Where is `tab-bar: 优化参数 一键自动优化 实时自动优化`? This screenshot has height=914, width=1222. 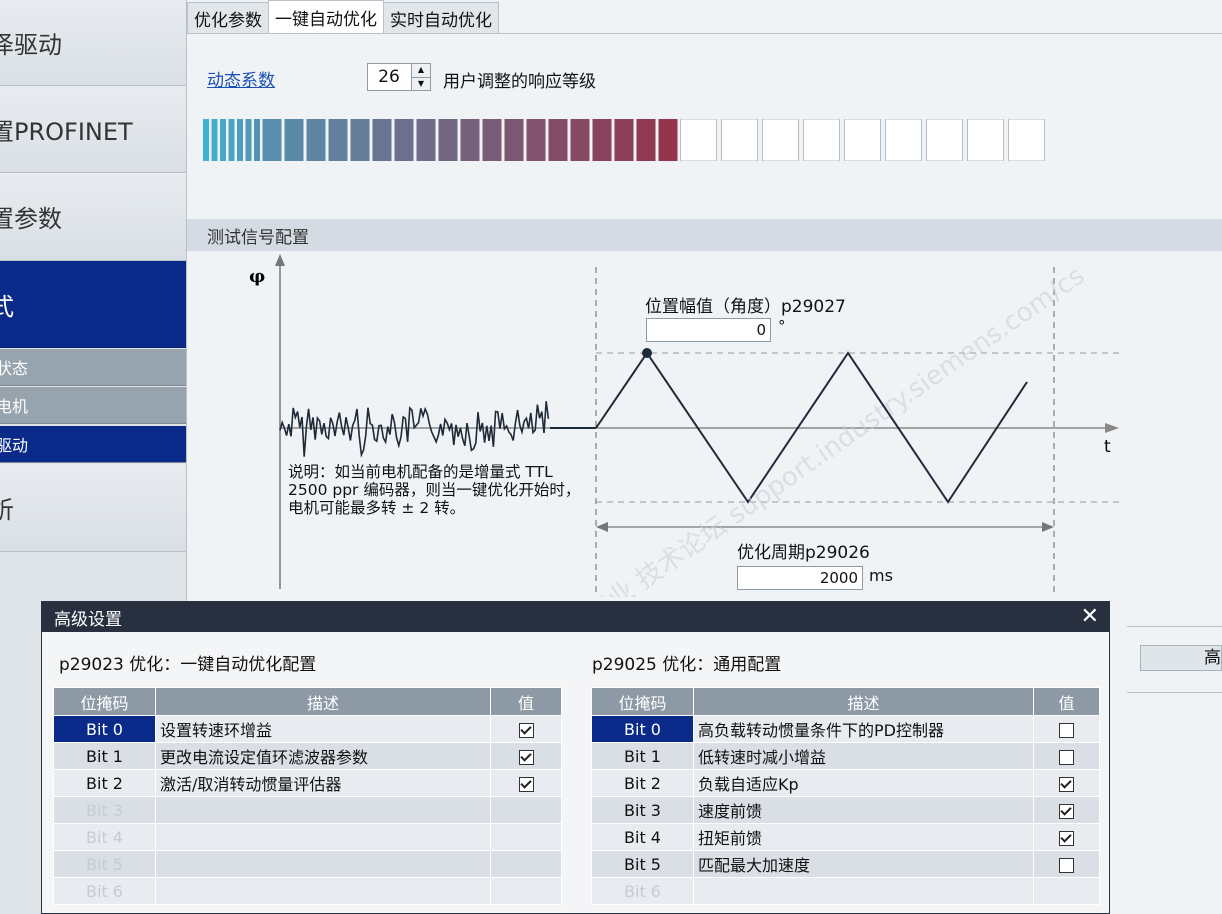
tab-bar: 优化参数 一键自动优化 实时自动优化 is located at coordinates (343, 17).